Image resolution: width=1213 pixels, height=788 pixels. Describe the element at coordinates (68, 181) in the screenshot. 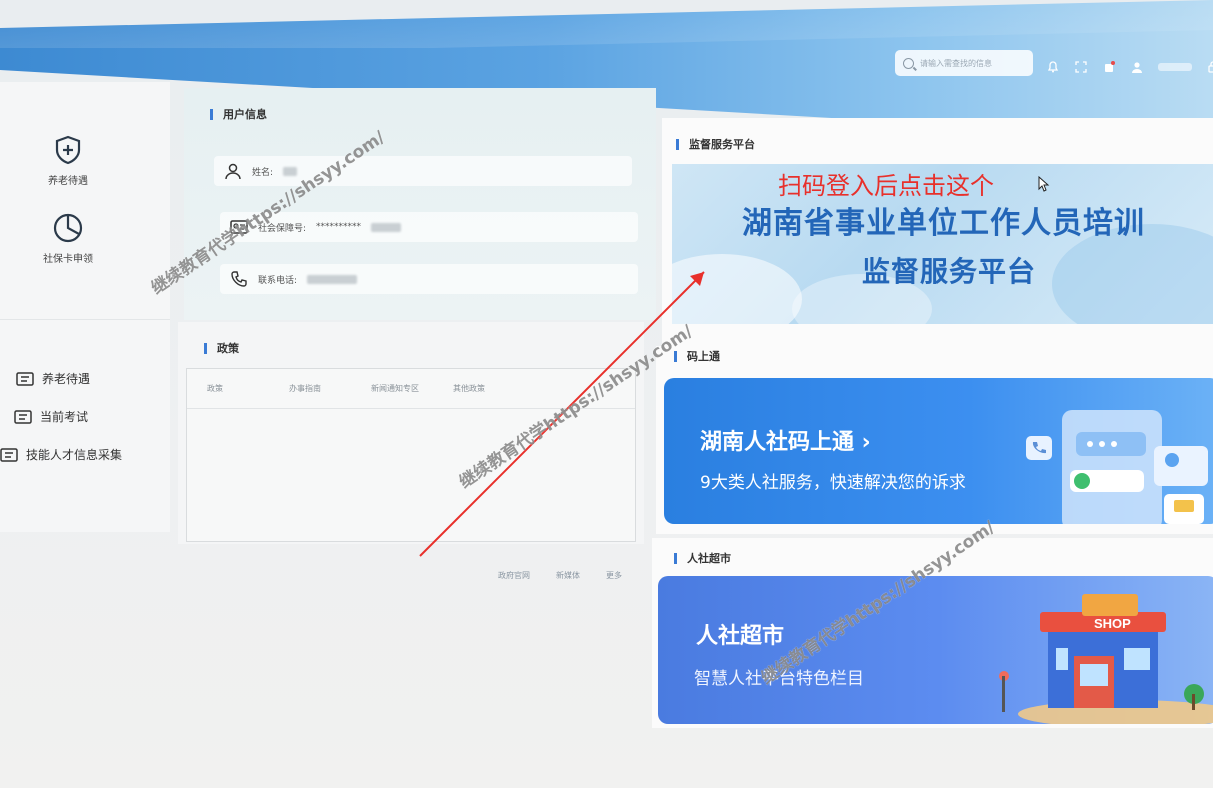

I see `tile-label: 养老待遇` at that location.